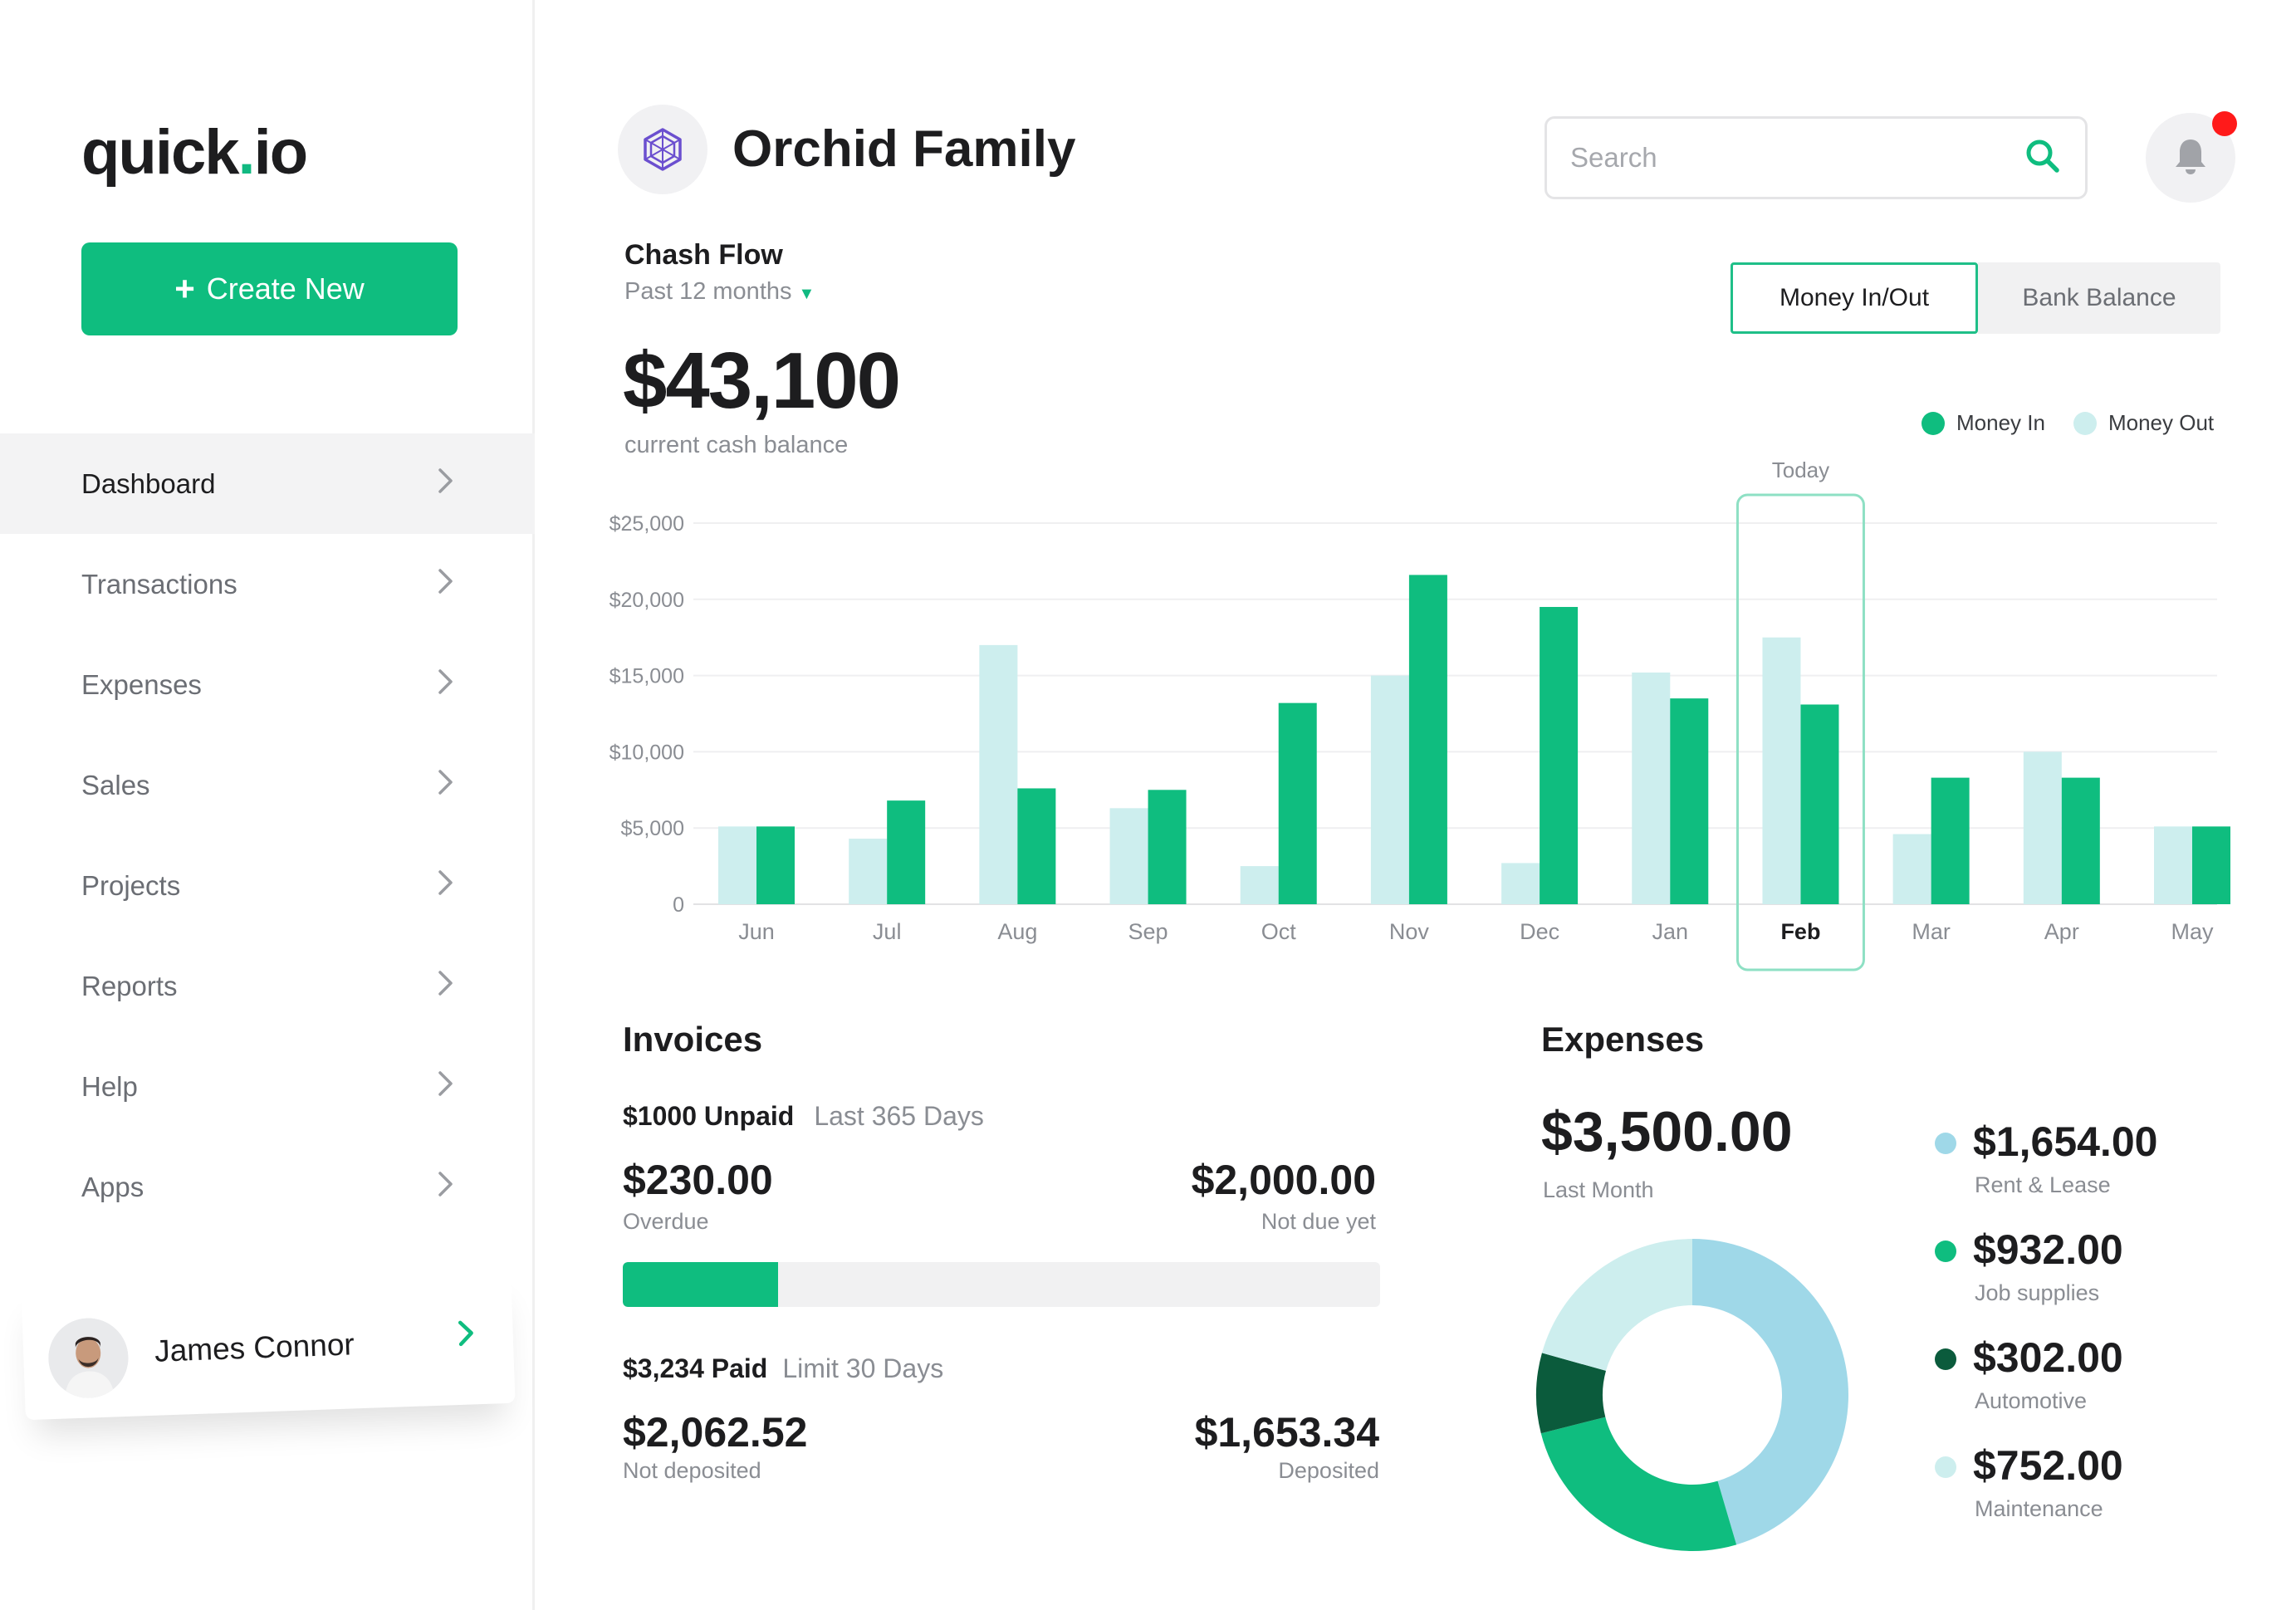 This screenshot has width=2296, height=1610. Describe the element at coordinates (692, 1470) in the screenshot. I see `not-deposited-label: Not deposited` at that location.